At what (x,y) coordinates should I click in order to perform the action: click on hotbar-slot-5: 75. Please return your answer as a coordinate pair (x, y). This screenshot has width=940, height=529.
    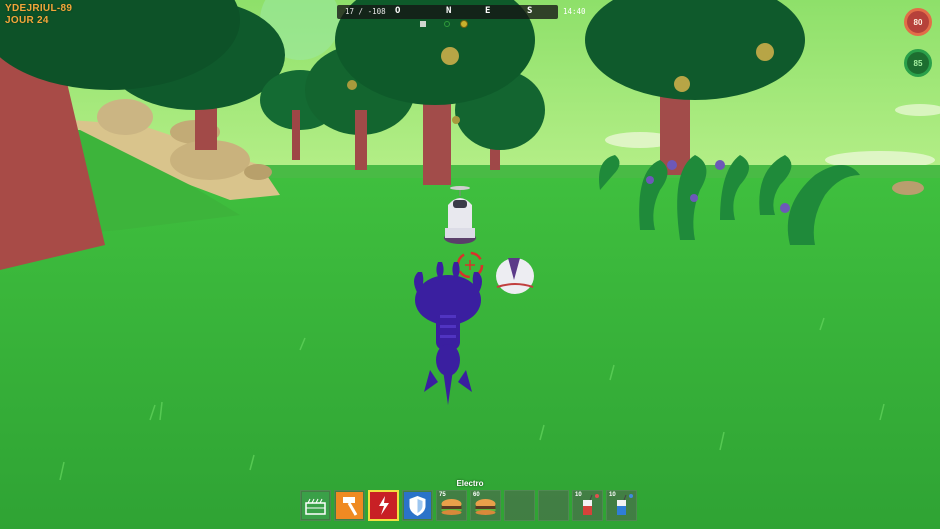
    Looking at the image, I should click on (451, 505).